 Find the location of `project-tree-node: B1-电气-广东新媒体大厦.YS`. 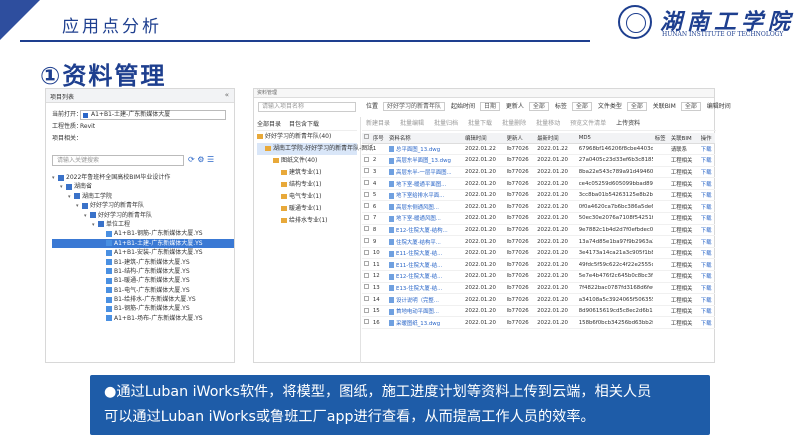

project-tree-node: B1-电气-广东新媒体大厦.YS is located at coordinates (143, 290).